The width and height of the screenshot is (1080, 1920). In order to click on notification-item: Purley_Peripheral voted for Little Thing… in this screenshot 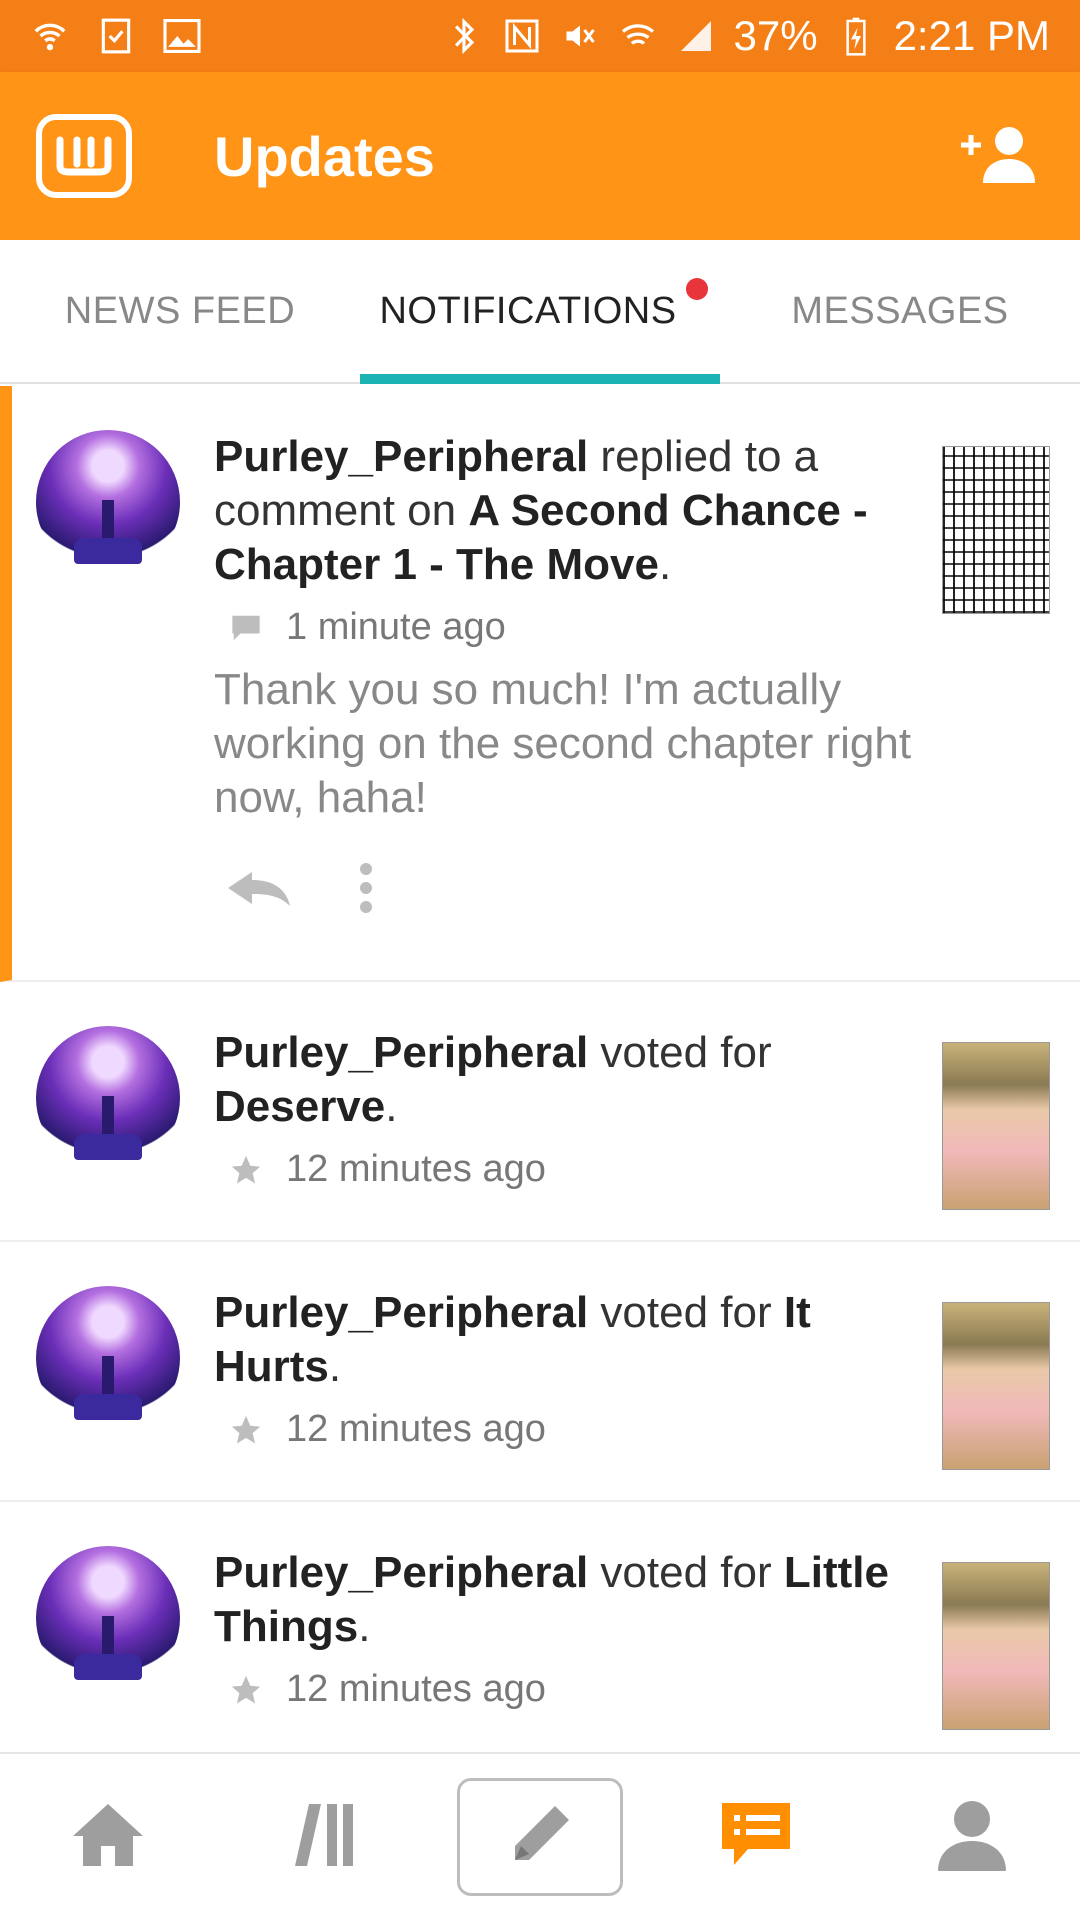, I will do `click(540, 1632)`.